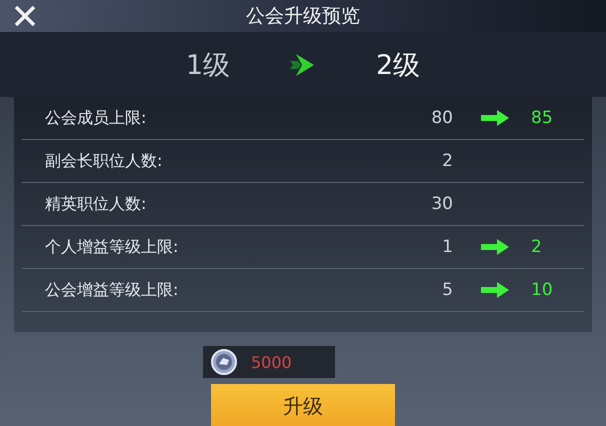 The width and height of the screenshot is (606, 426). What do you see at coordinates (441, 204) in the screenshot?
I see `current-value: 30` at bounding box center [441, 204].